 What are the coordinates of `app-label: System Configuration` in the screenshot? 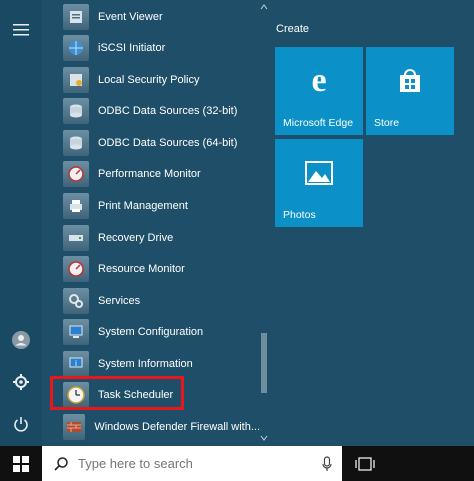 It's located at (151, 331).